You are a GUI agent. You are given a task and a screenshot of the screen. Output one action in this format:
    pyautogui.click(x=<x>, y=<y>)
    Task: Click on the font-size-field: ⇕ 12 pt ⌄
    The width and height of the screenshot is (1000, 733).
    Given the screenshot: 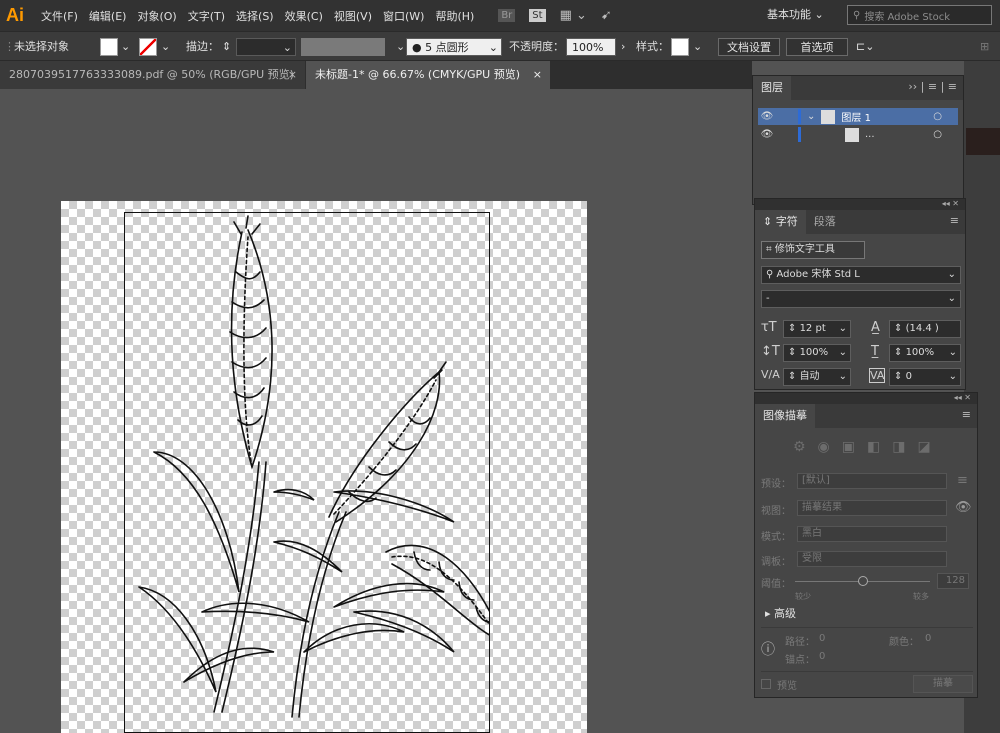 What is the action you would take?
    pyautogui.click(x=817, y=329)
    